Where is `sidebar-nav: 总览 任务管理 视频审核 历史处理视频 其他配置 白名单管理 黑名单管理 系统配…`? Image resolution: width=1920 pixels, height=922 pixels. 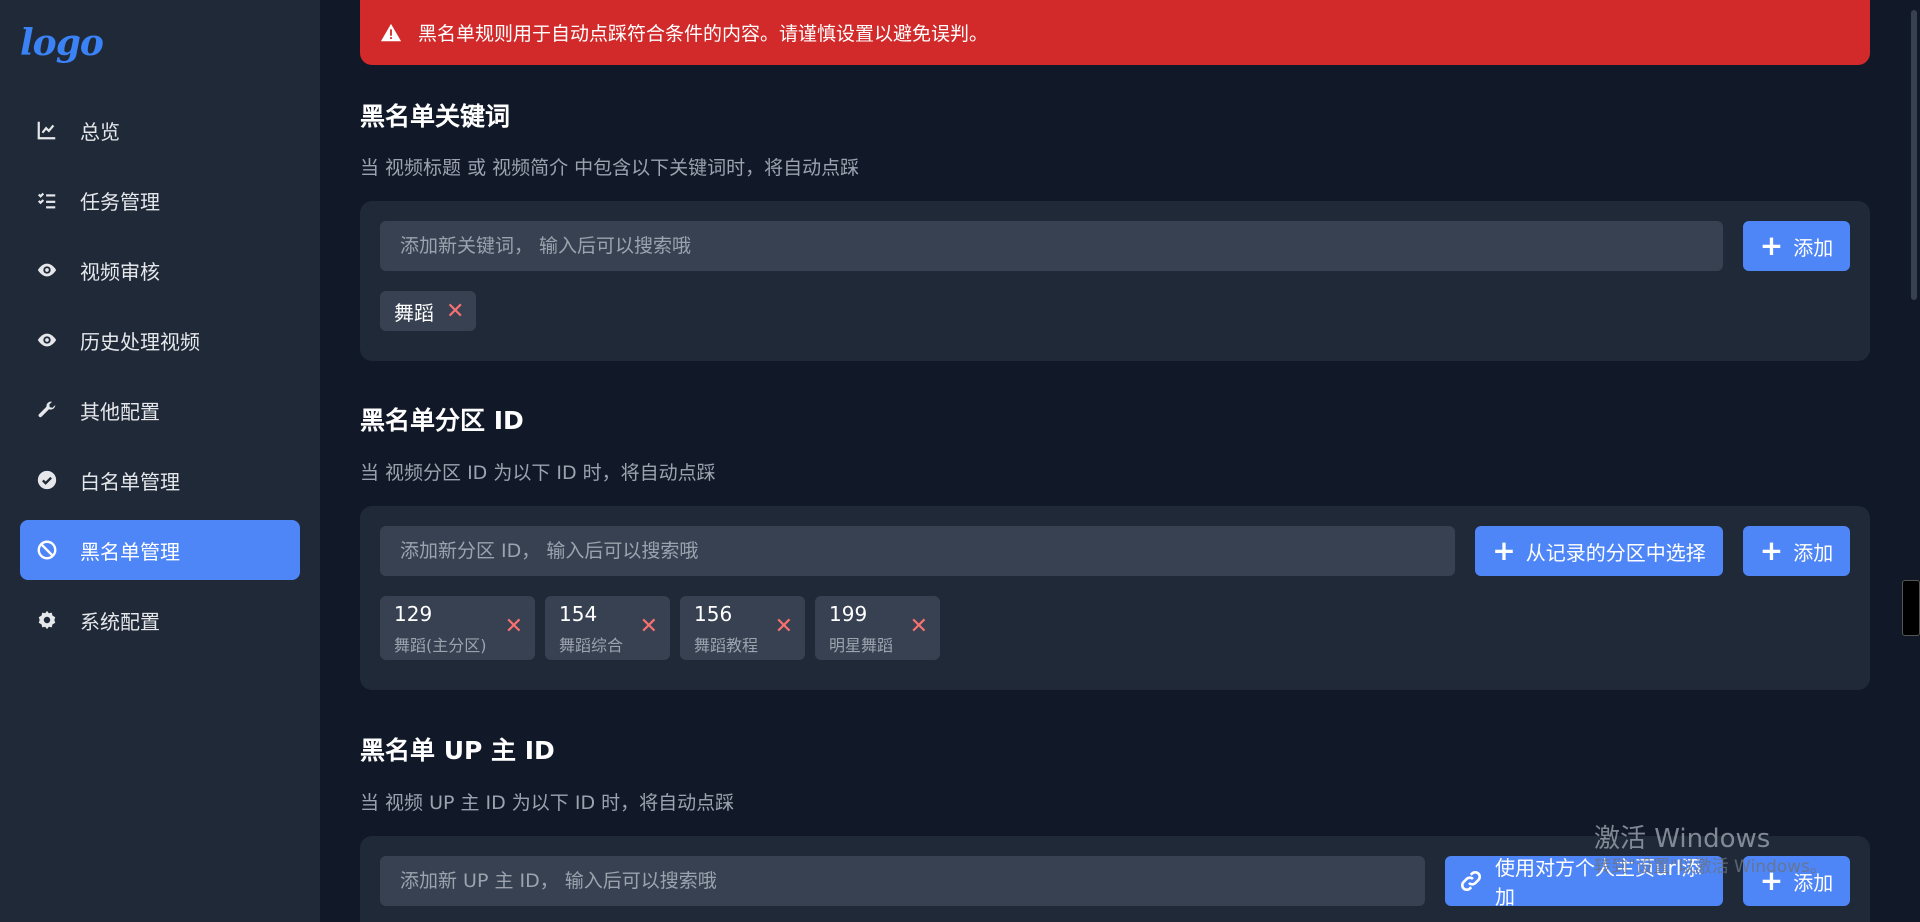 sidebar-nav: 总览 任务管理 视频审核 历史处理视频 其他配置 白名单管理 黑名单管理 系统配… is located at coordinates (160, 380).